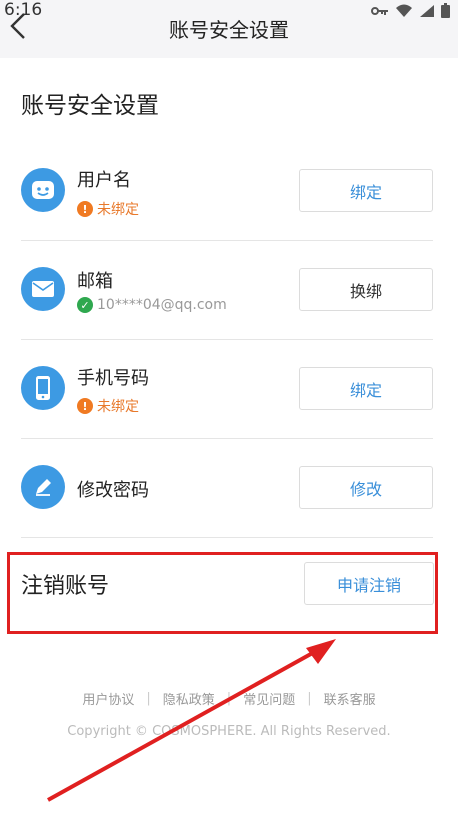 The height and width of the screenshot is (820, 458). What do you see at coordinates (227, 290) in the screenshot?
I see `row-email: 邮箱 ✓ 10****04@qq.com 换绑` at bounding box center [227, 290].